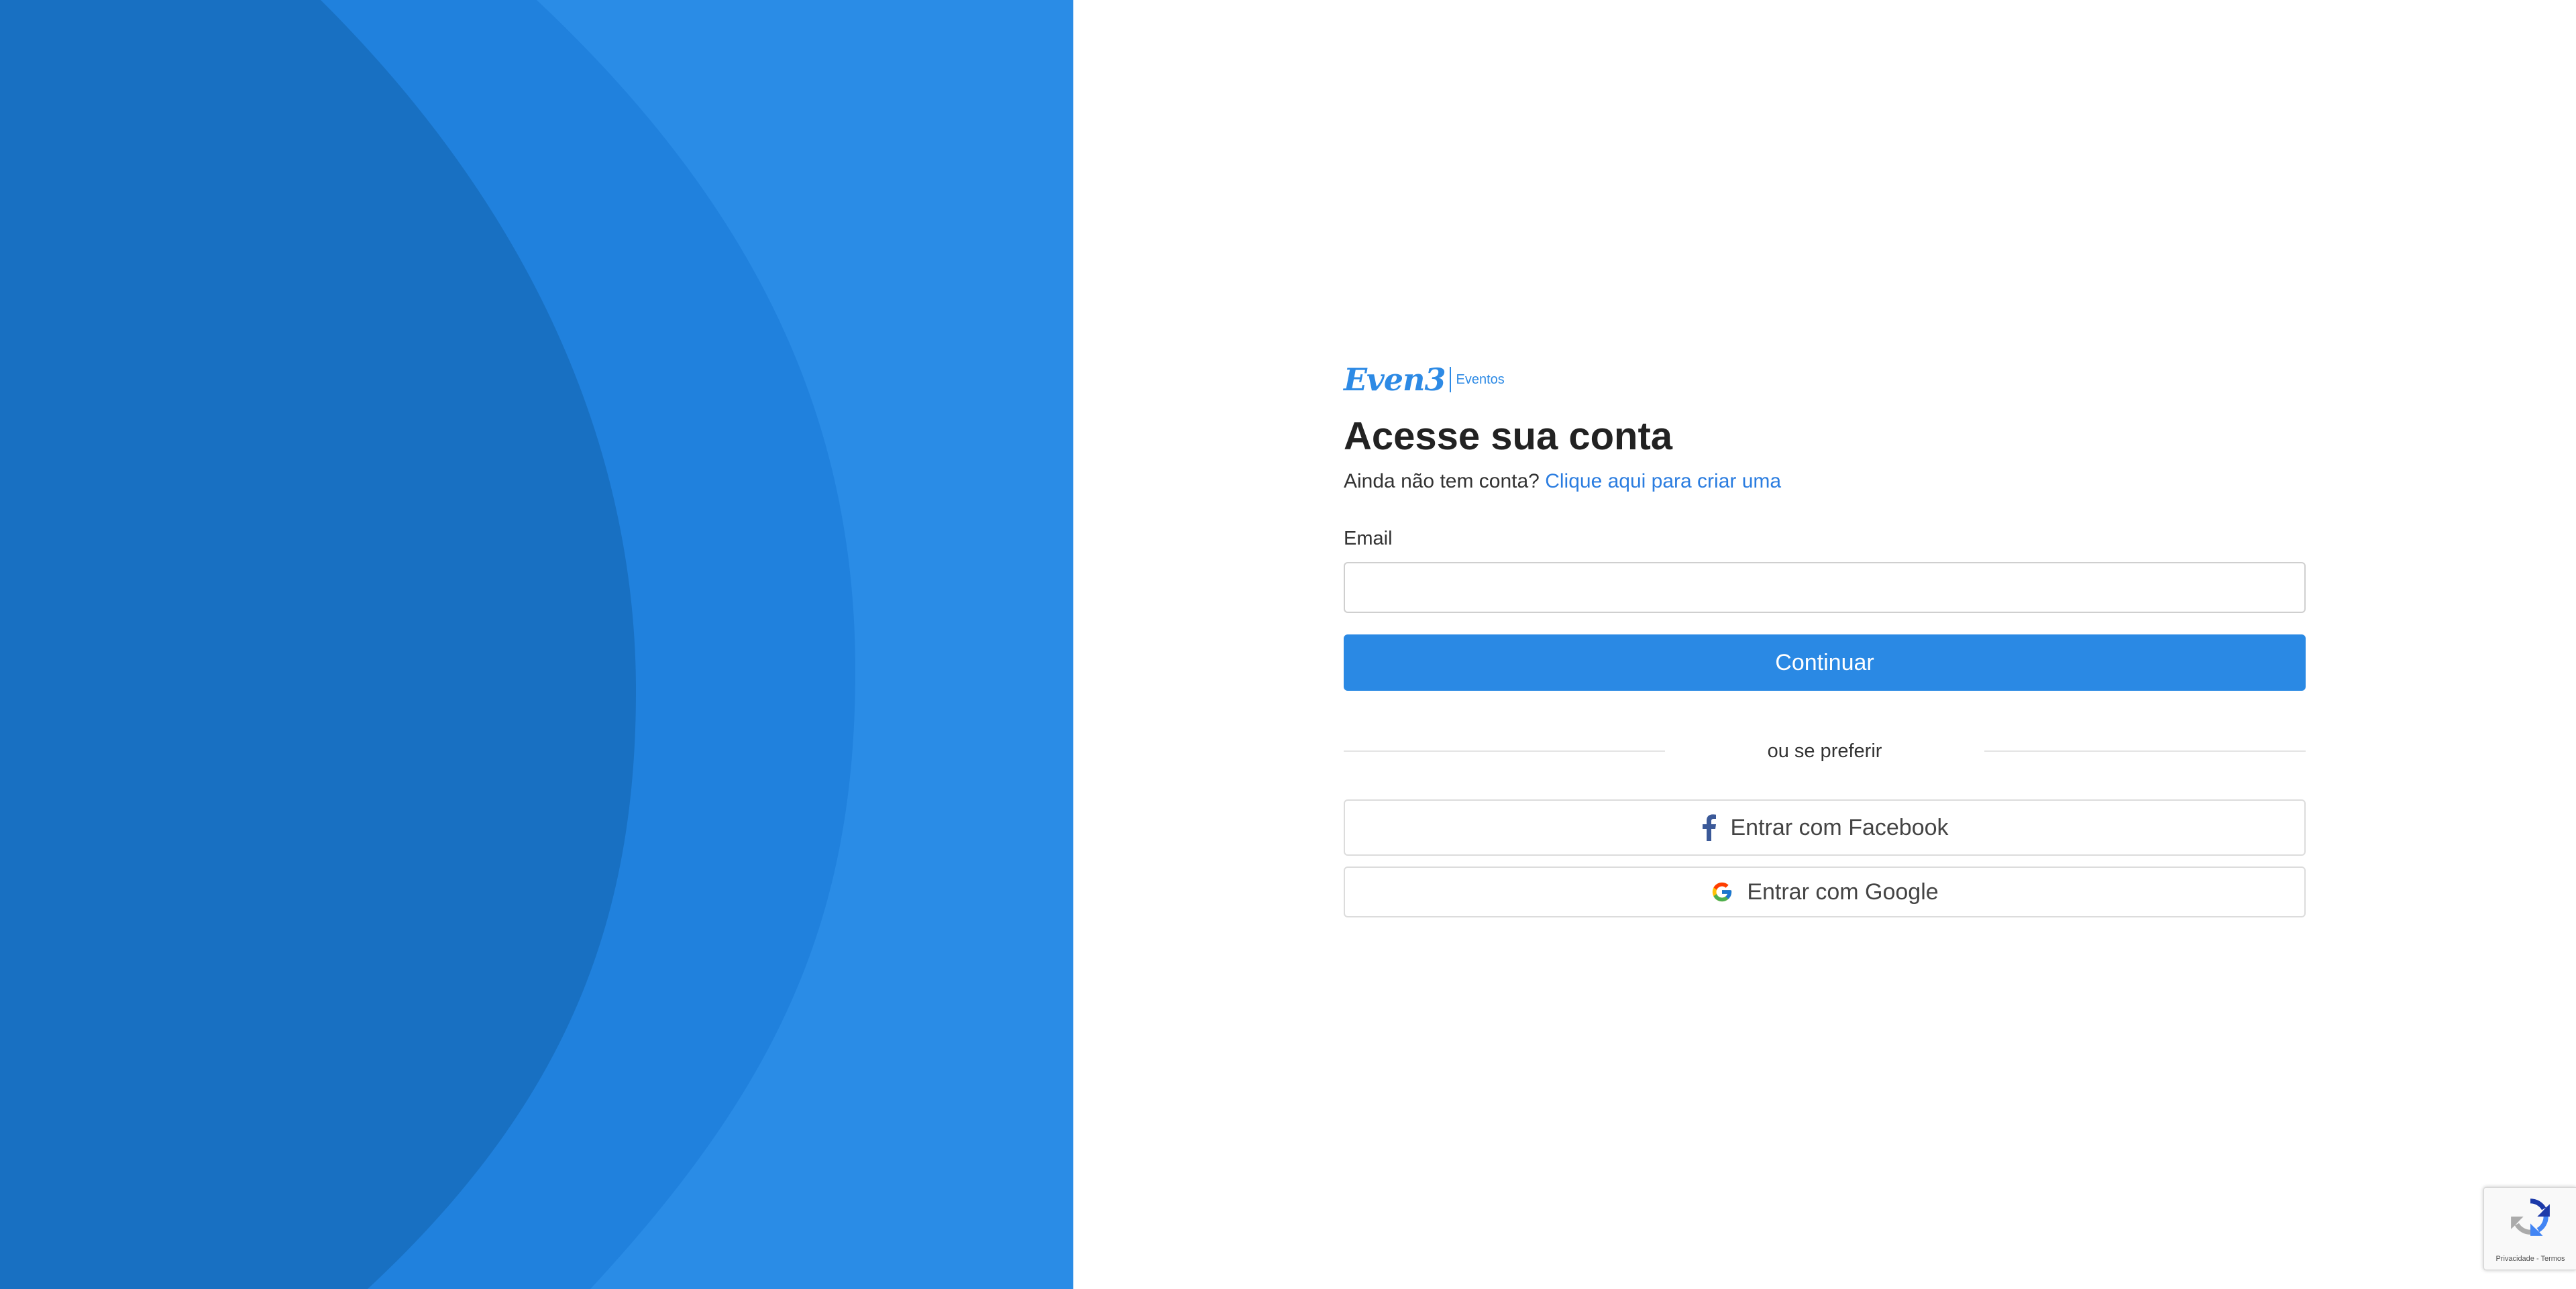 Image resolution: width=2576 pixels, height=1289 pixels. I want to click on facebook-login-button: Entrar com Facebook, so click(1825, 828).